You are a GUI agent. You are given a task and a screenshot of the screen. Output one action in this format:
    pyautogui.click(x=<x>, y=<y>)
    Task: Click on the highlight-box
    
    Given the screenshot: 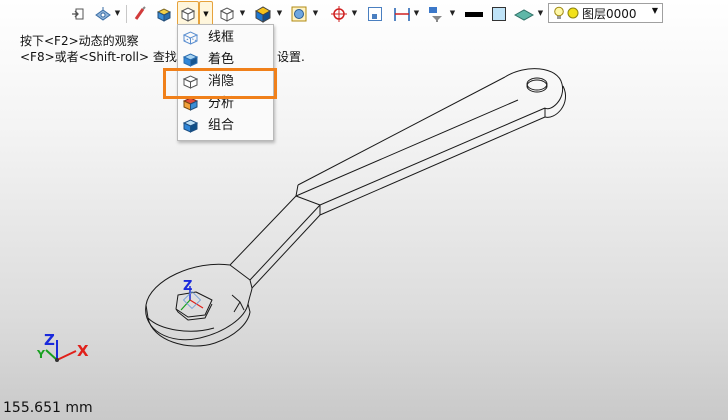 What is the action you would take?
    pyautogui.click(x=220, y=83)
    